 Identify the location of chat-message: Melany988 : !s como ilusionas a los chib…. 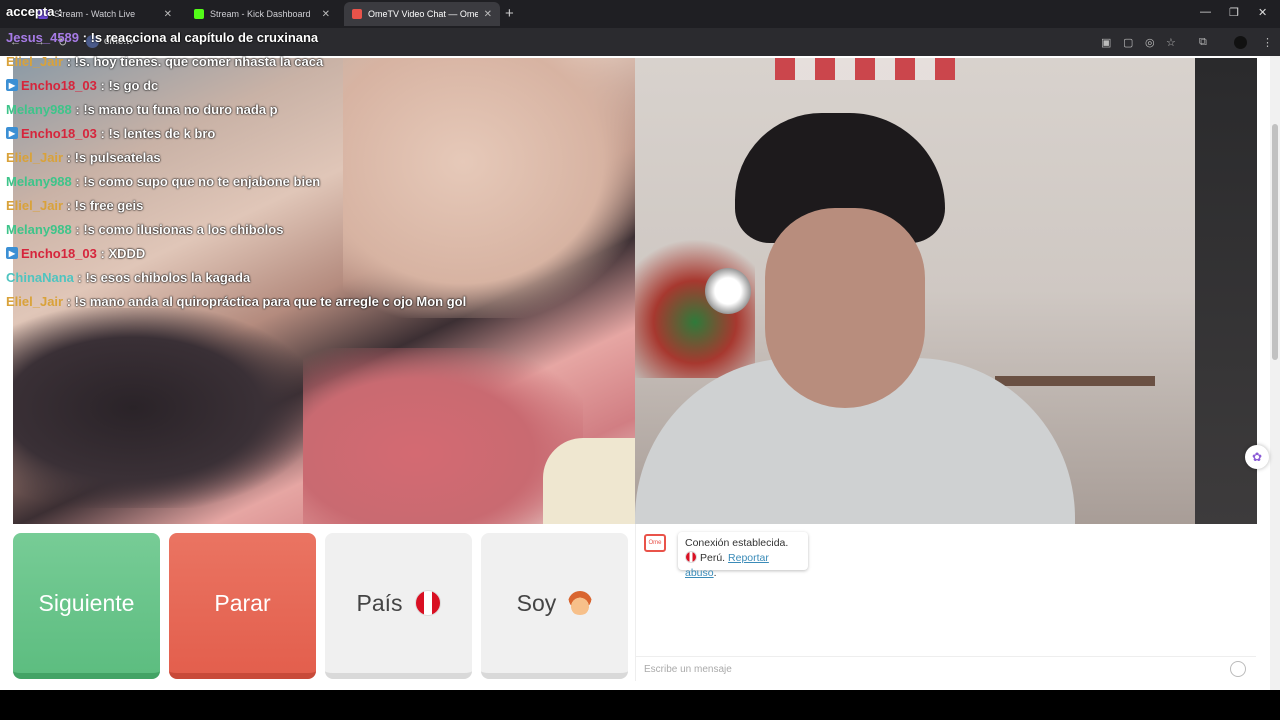
(145, 229).